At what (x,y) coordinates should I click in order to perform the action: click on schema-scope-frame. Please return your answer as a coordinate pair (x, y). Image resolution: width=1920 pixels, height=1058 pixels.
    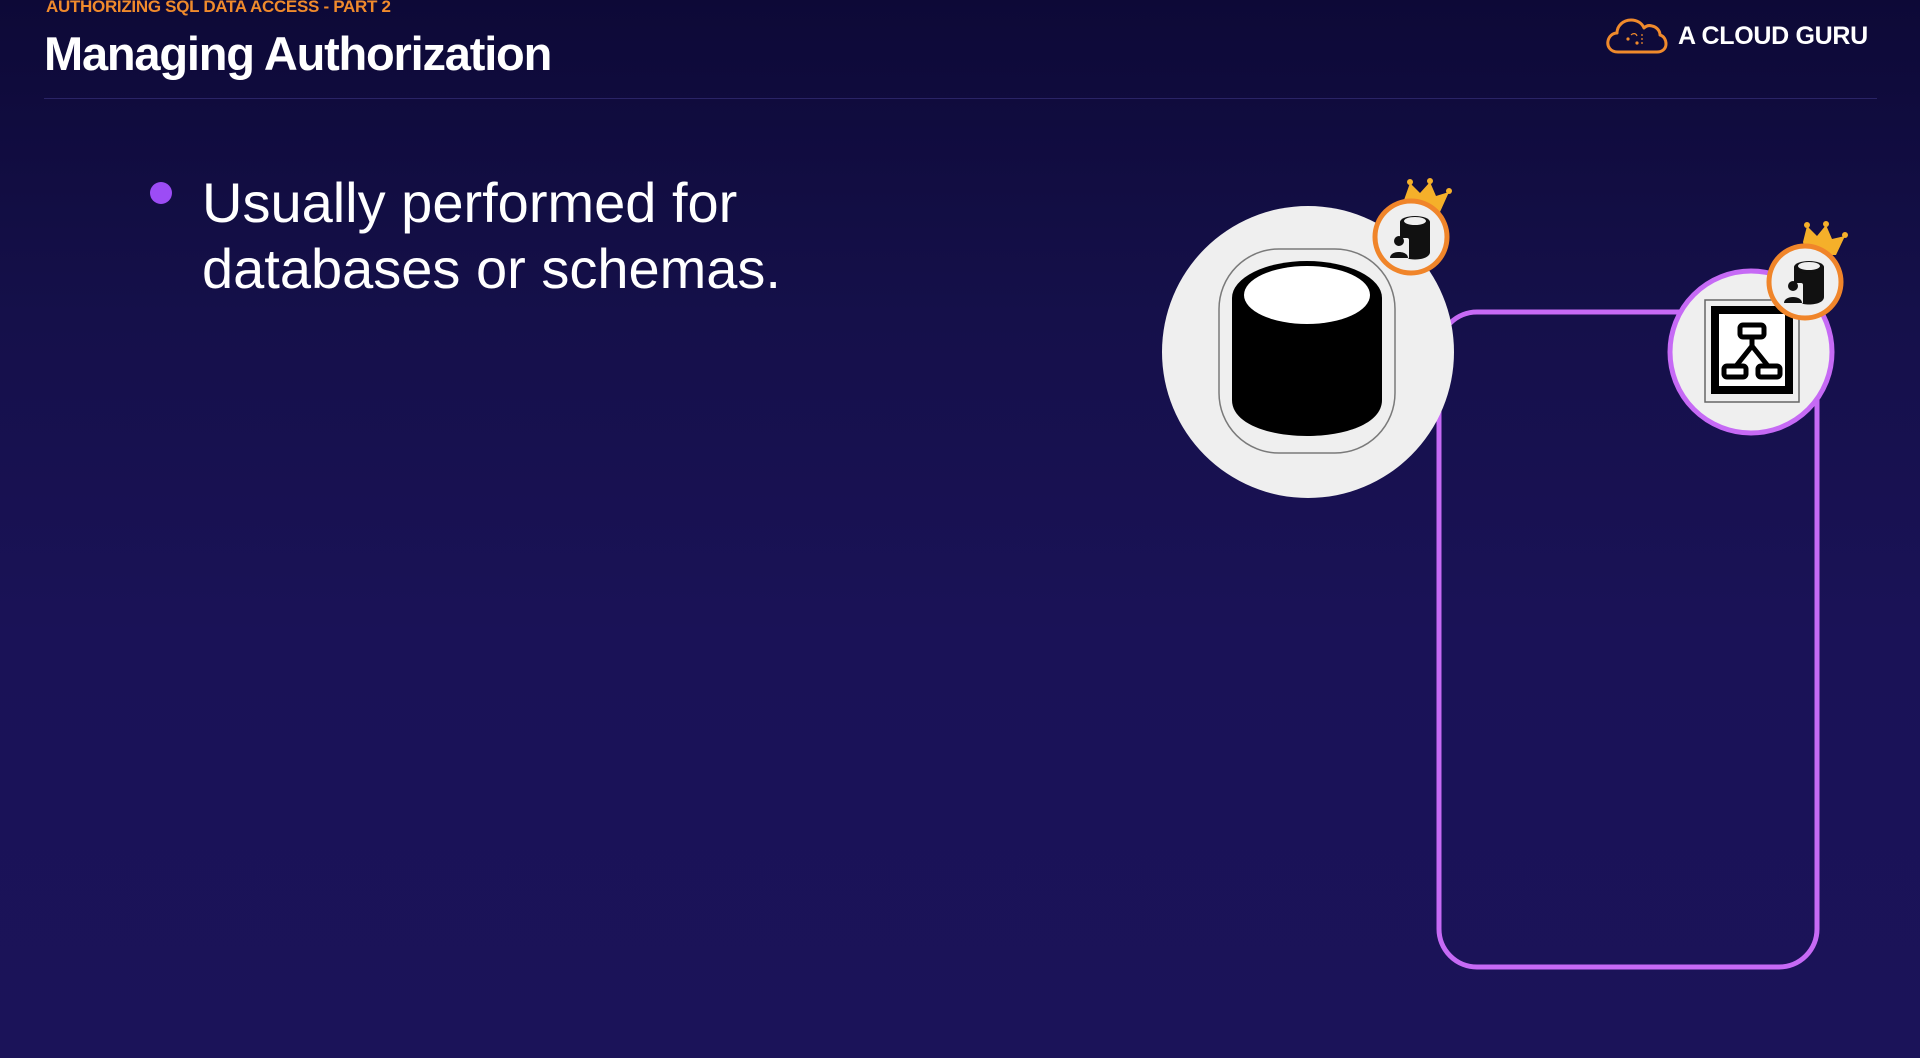
    Looking at the image, I should click on (1628, 639).